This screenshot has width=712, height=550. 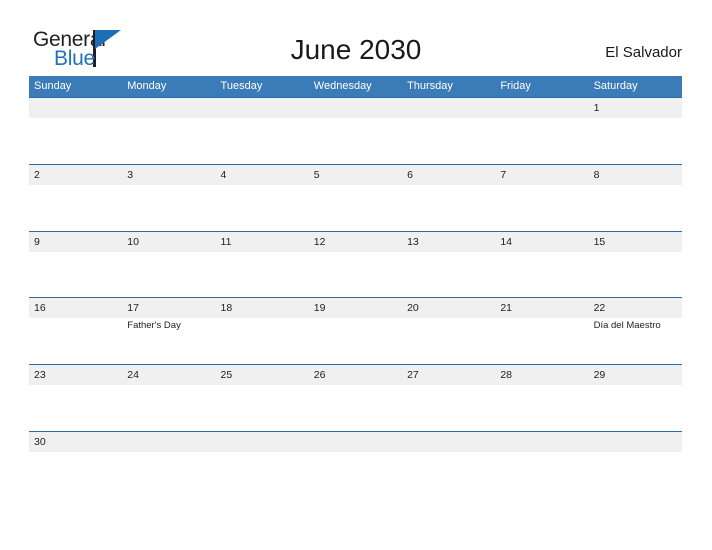 What do you see at coordinates (448, 331) in the screenshot?
I see `calendar-day-cell: 20` at bounding box center [448, 331].